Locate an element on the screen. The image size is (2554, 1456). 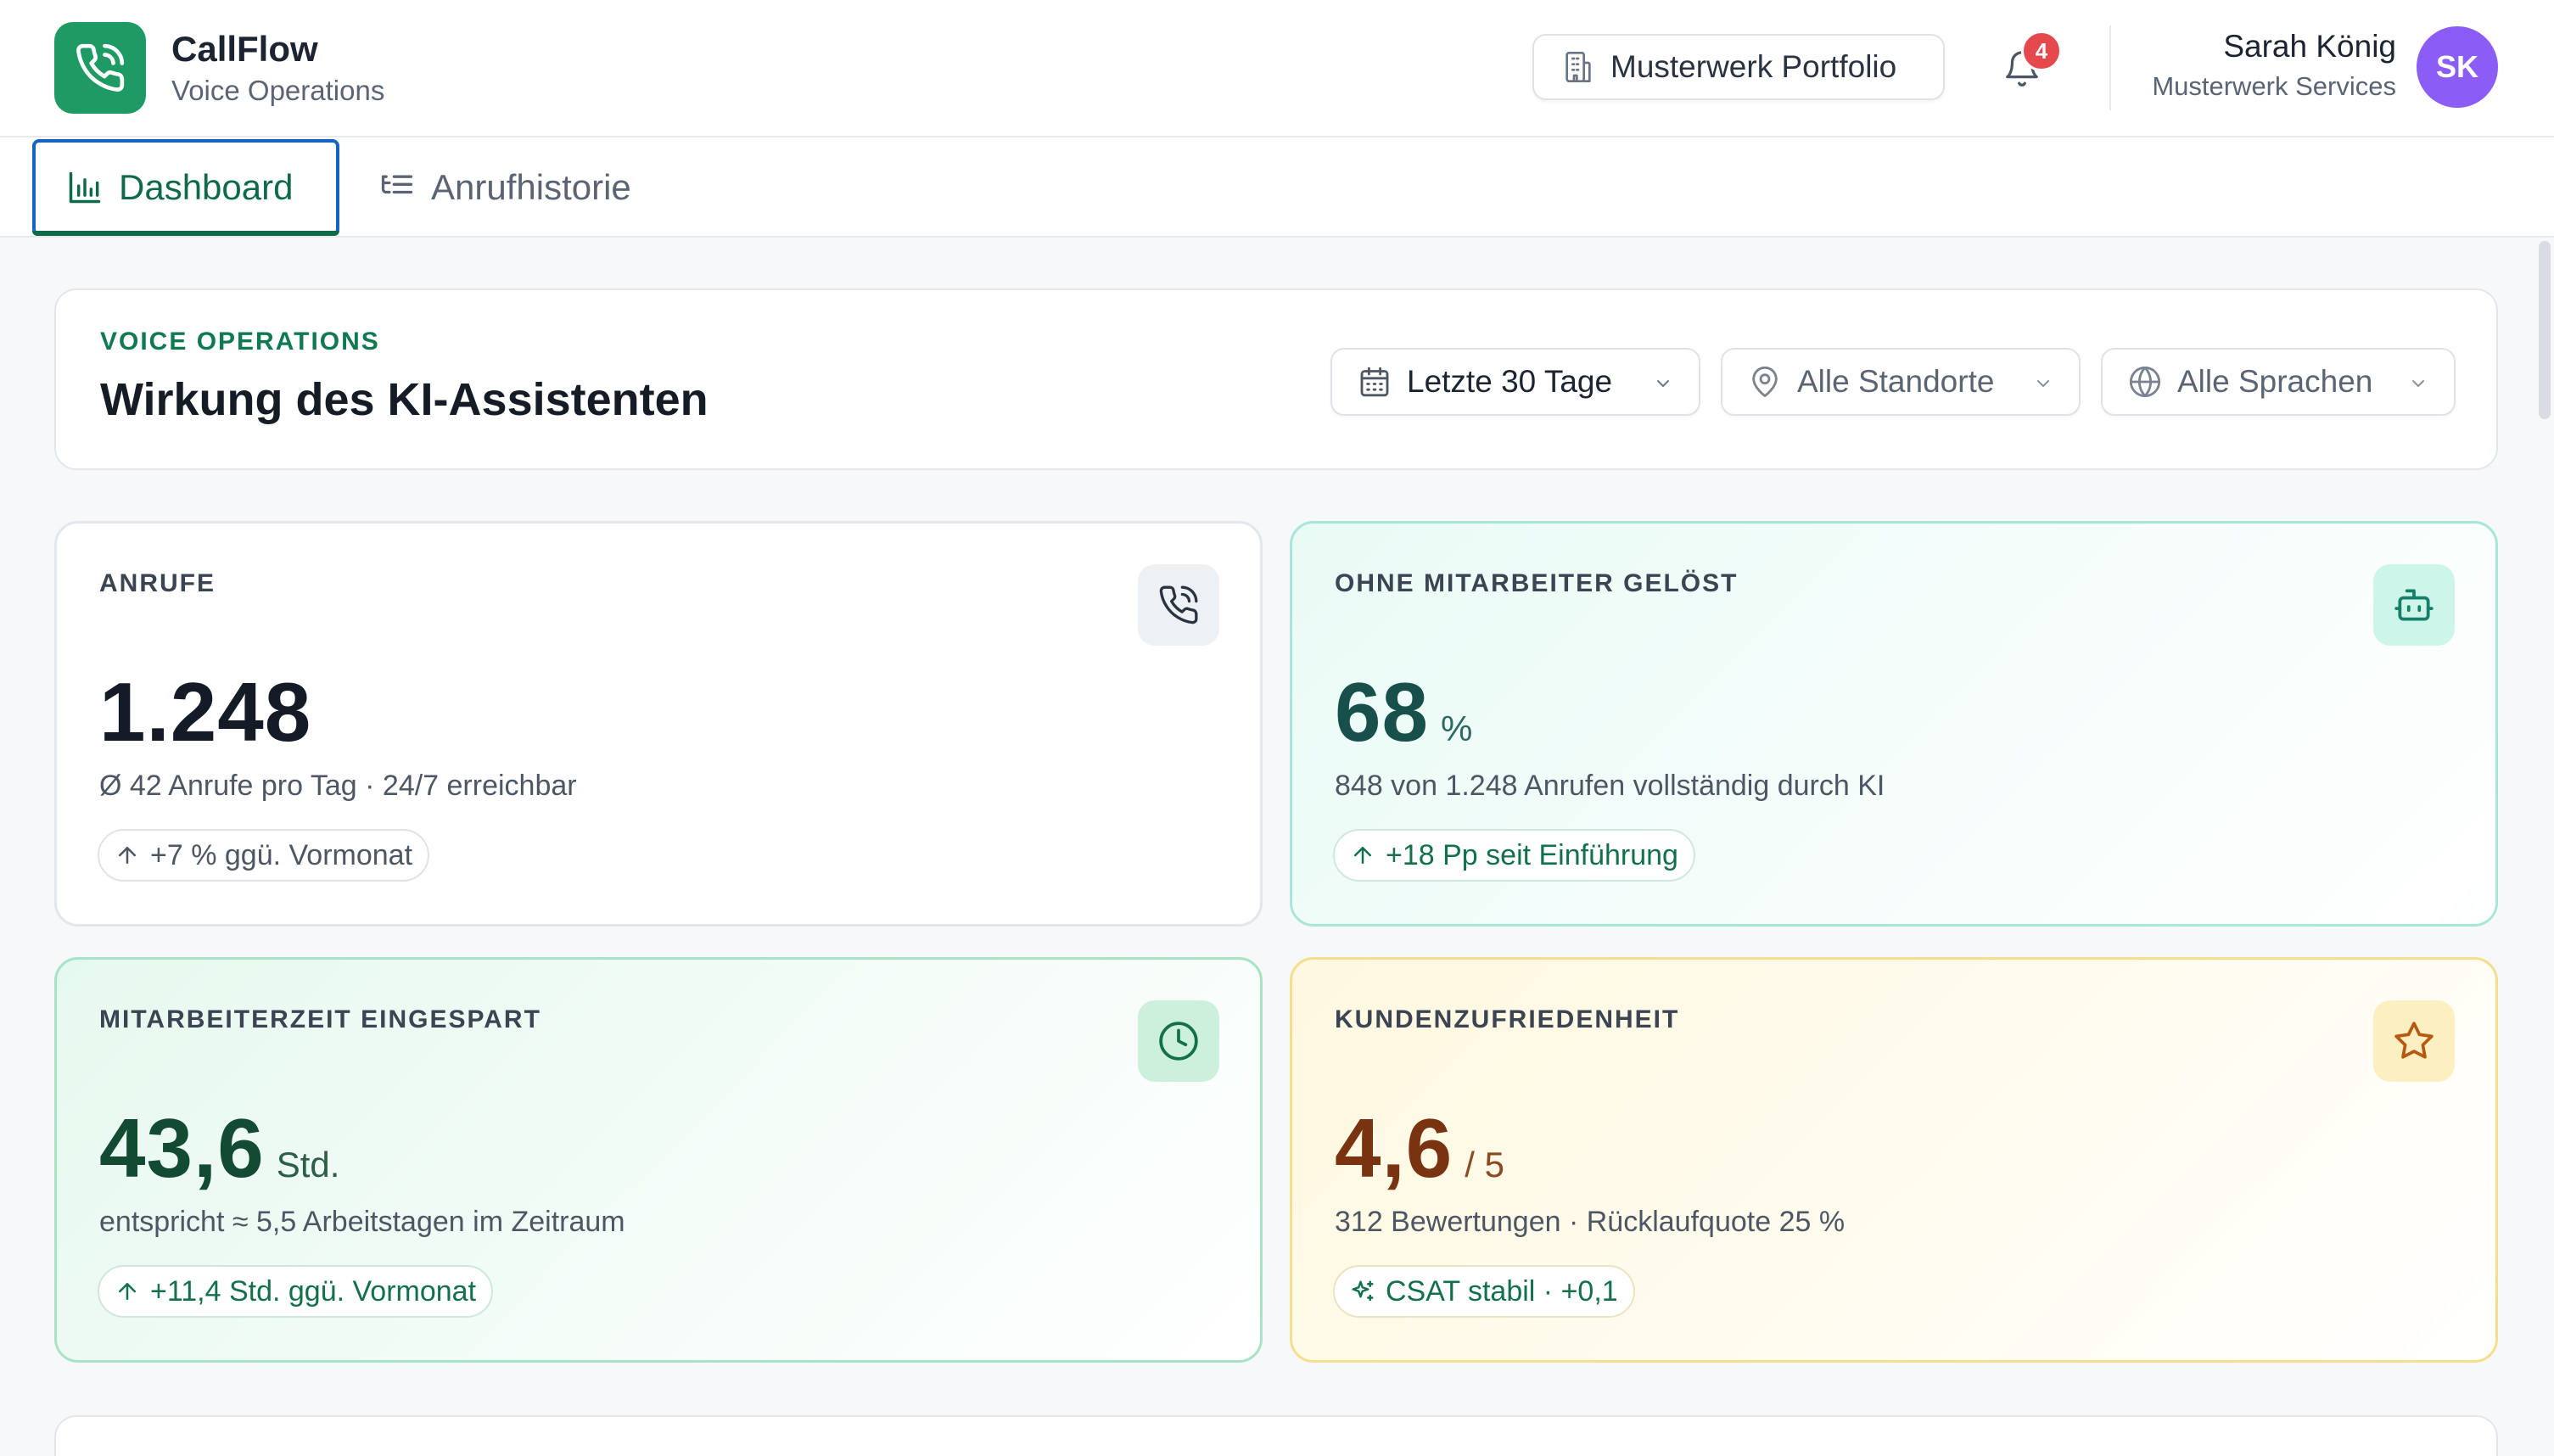
building-icon is located at coordinates (1578, 67).